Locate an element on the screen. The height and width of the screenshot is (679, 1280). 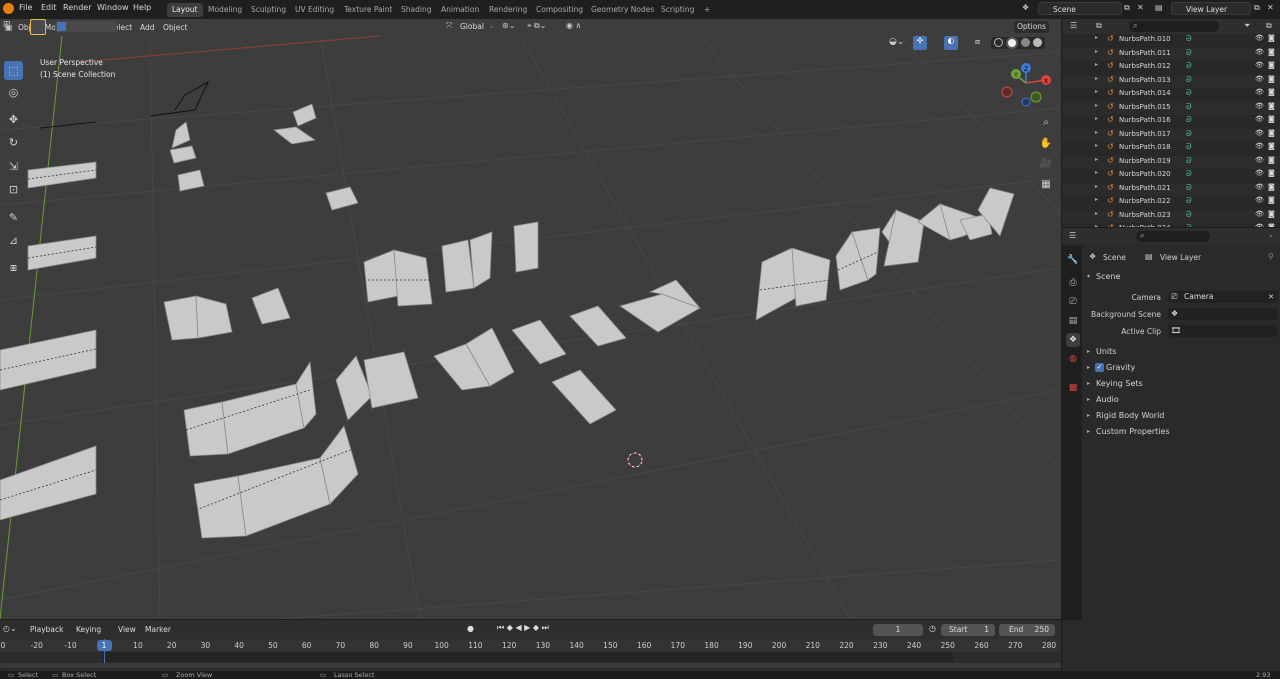
blender-logo-icon is located at coordinates (8, 8).